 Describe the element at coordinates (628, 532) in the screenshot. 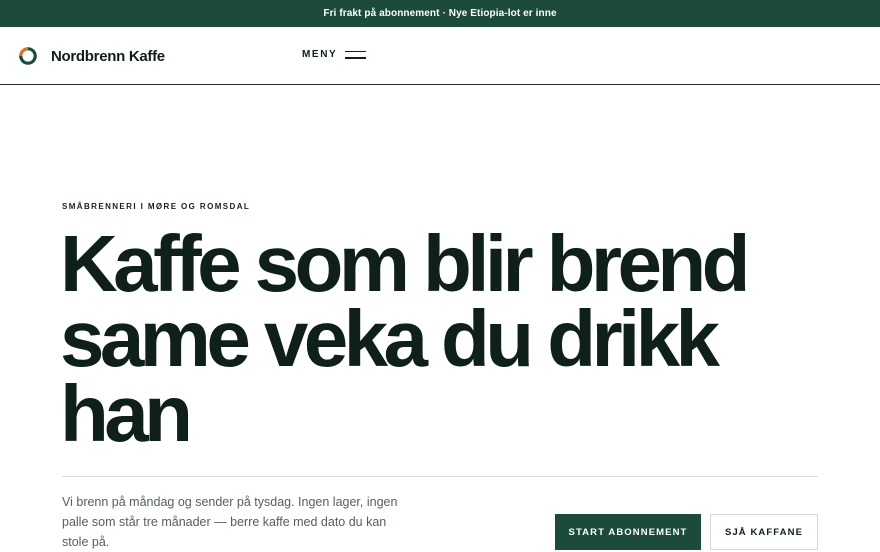

I see `start-subscription-button: START ABONNEMENT` at that location.